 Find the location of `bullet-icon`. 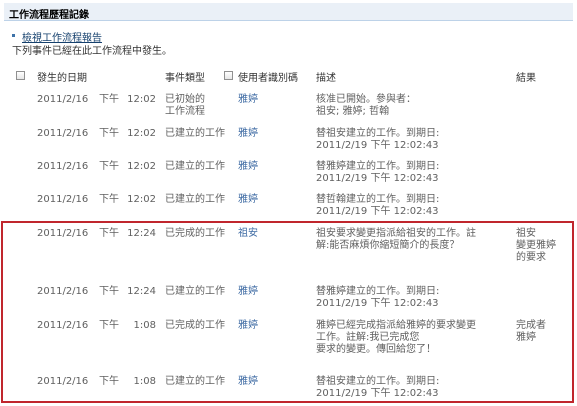

bullet-icon is located at coordinates (13, 35).